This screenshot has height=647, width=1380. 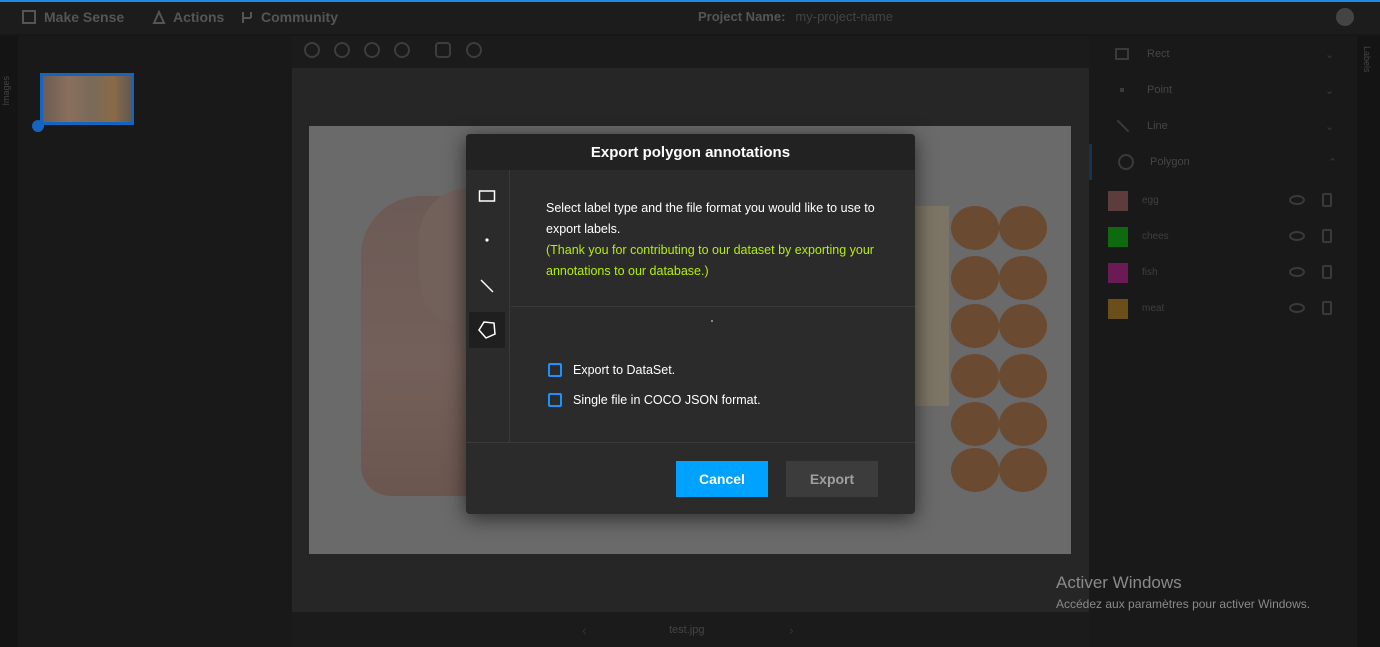 What do you see at coordinates (87, 99) in the screenshot?
I see `image-thumbnail` at bounding box center [87, 99].